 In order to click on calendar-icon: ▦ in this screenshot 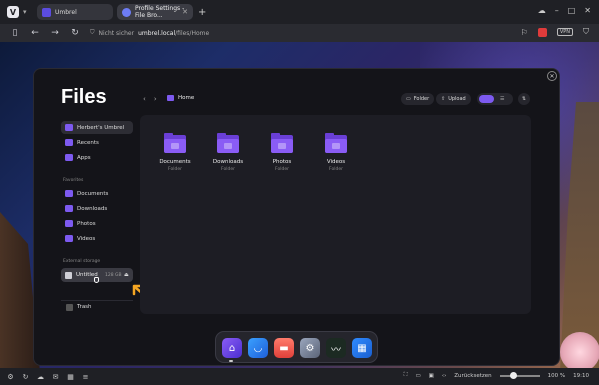, I will do `click(70, 376)`.